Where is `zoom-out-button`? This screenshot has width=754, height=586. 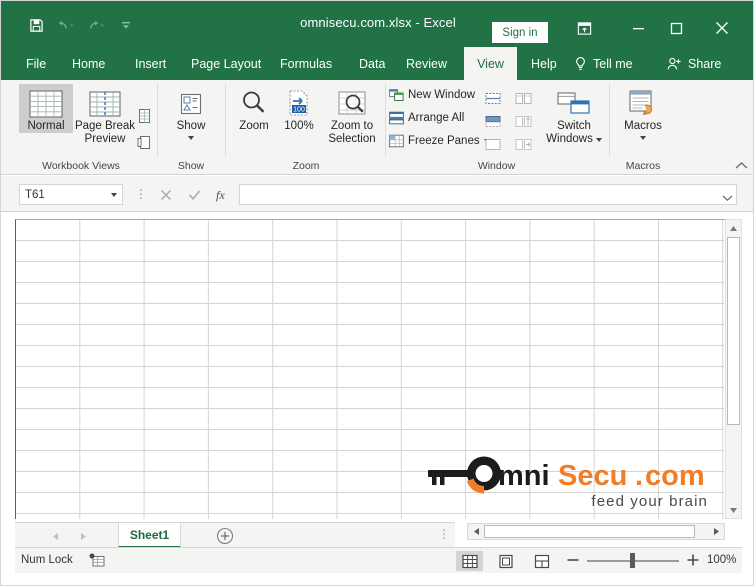
zoom-out-button is located at coordinates (573, 562).